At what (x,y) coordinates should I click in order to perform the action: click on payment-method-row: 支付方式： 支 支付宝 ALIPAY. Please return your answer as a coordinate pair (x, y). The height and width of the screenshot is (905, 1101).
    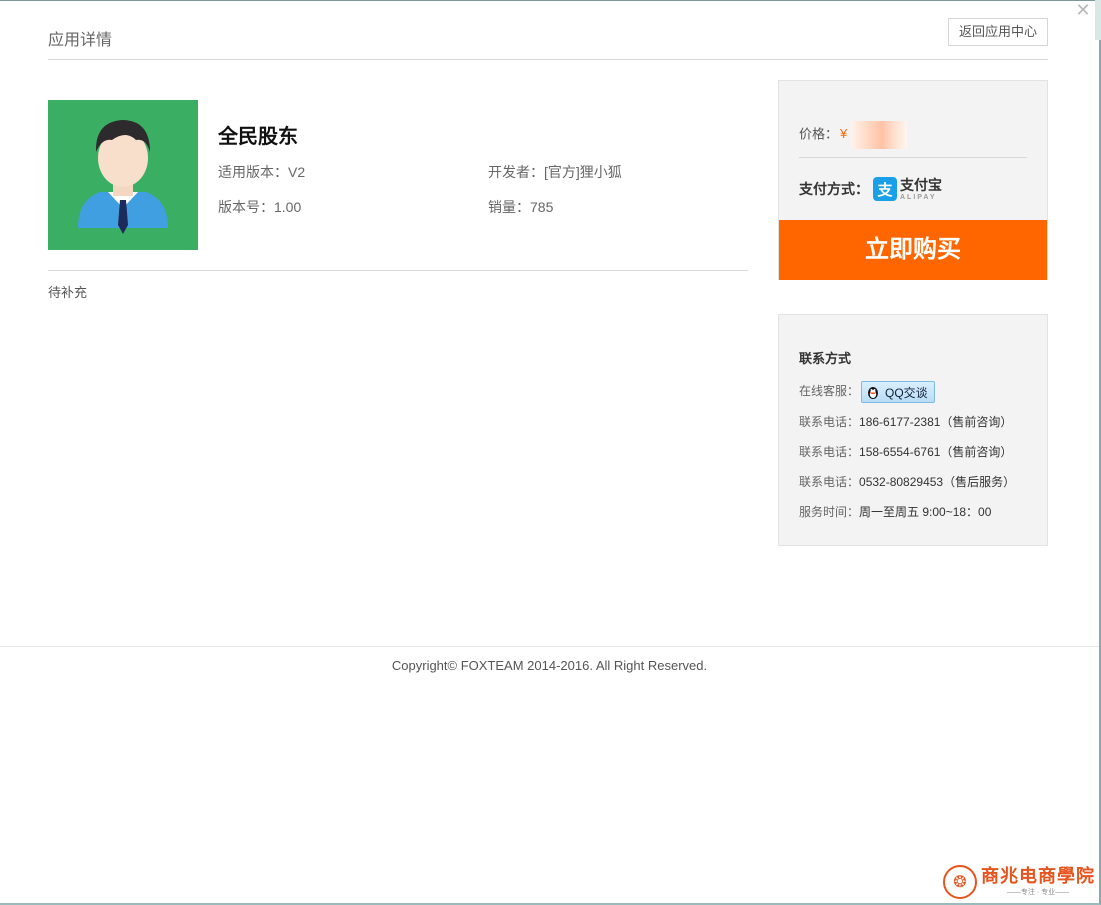
    Looking at the image, I should click on (870, 189).